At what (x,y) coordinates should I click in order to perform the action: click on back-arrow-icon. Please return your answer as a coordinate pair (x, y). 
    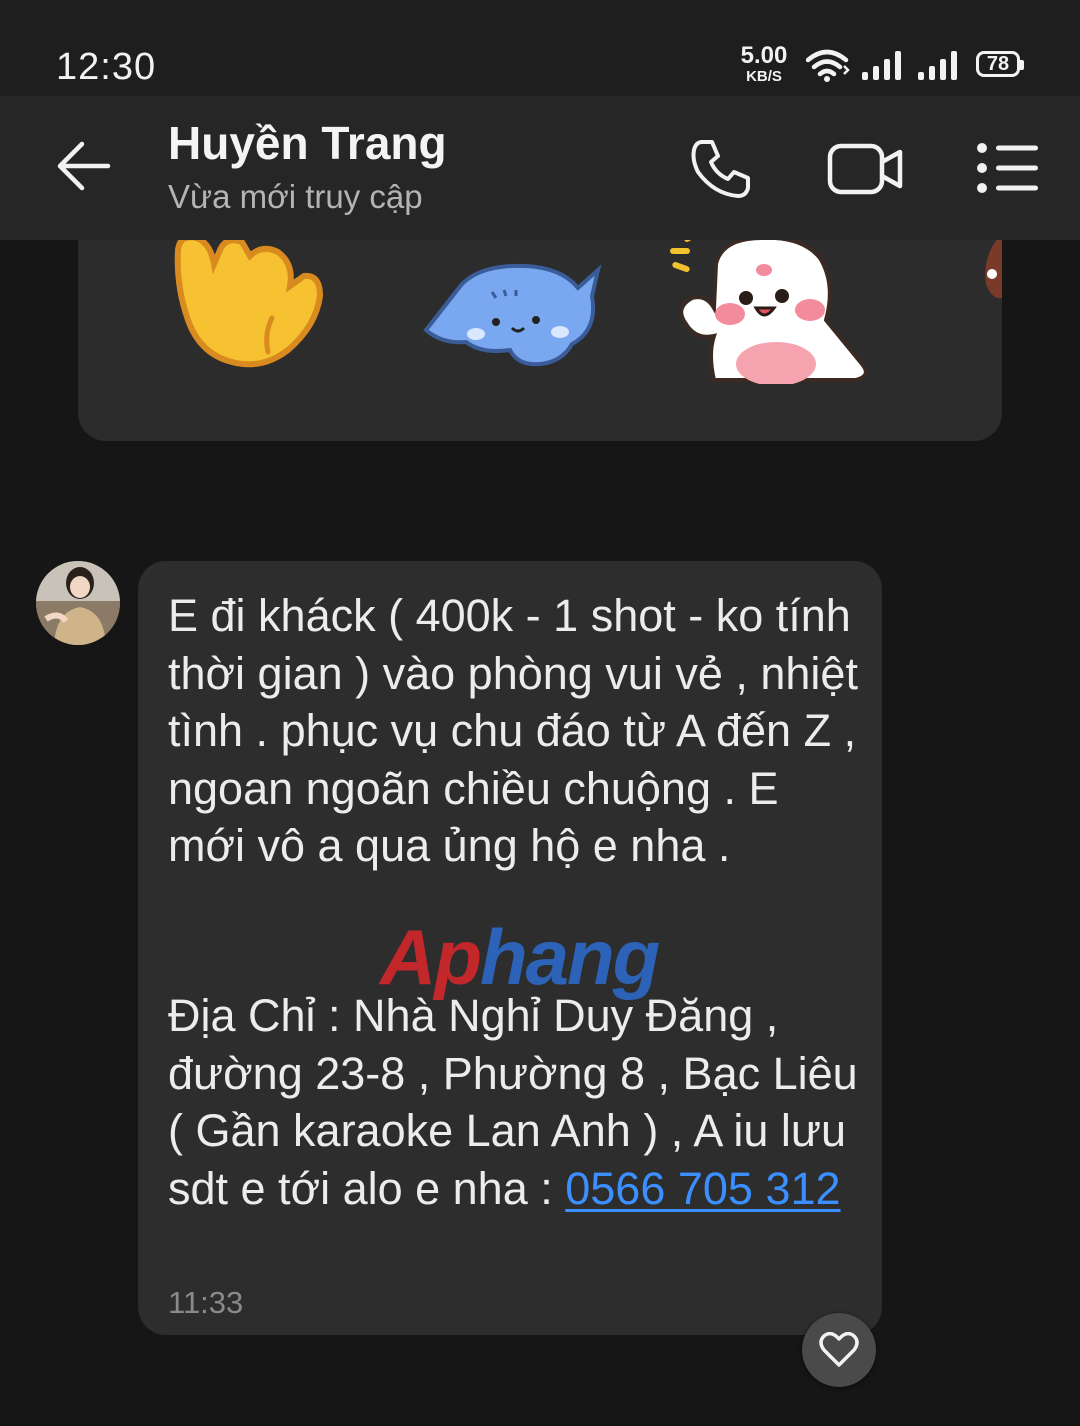
    Looking at the image, I should click on (83, 166).